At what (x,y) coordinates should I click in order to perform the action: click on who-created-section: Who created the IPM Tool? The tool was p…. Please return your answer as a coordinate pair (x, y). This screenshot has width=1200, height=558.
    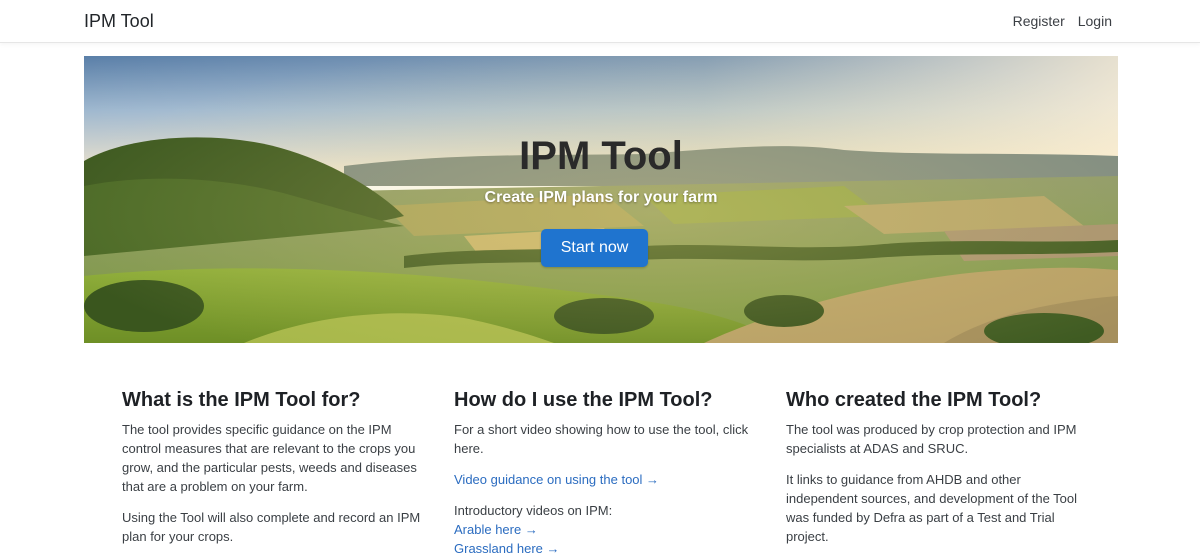
    Looking at the image, I should click on (936, 473).